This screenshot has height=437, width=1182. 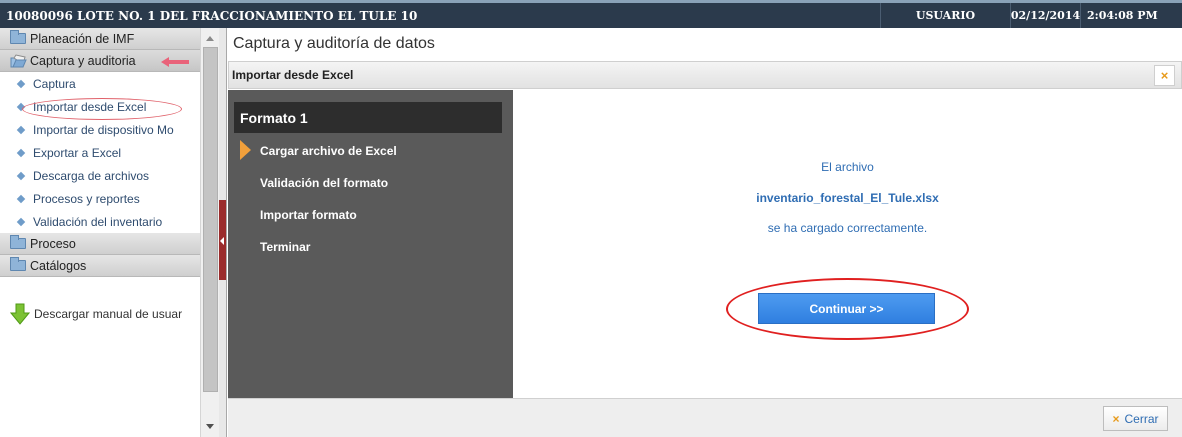 What do you see at coordinates (847, 198) in the screenshot?
I see `uploaded-filename: inventario_forestal_El_Tule.xlsx` at bounding box center [847, 198].